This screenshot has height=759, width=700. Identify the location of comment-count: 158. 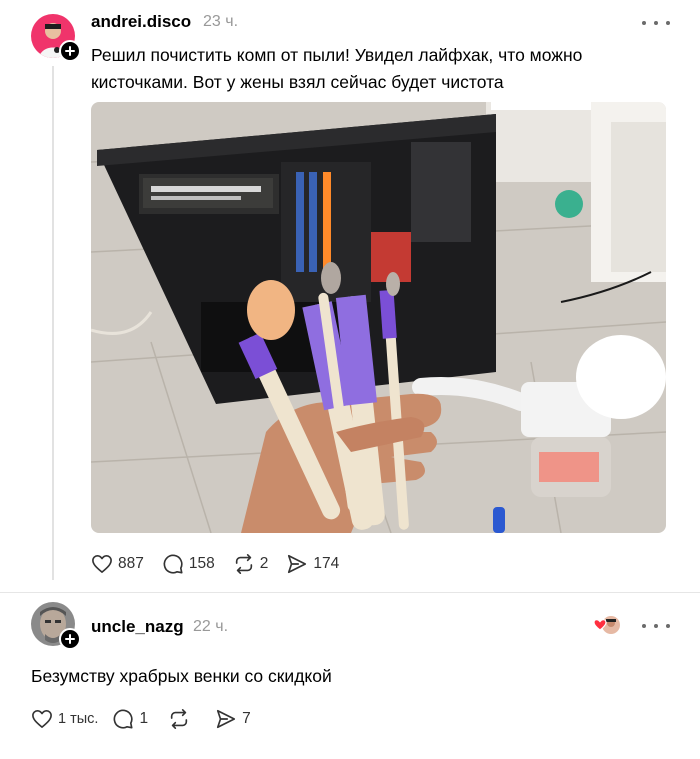
(201, 563).